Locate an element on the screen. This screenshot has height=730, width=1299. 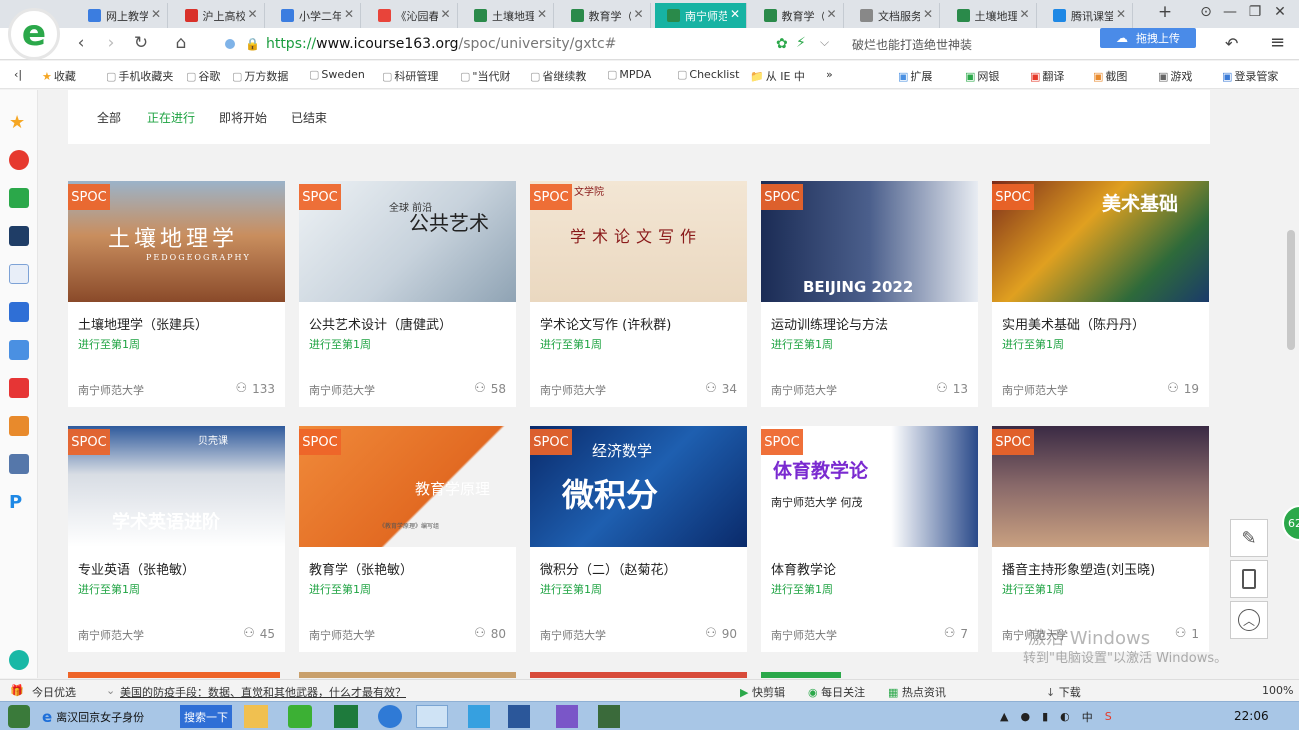
course-thumbnail: 体育教学论 南宁师范大学 何茂 SPOC is located at coordinates (869, 486).